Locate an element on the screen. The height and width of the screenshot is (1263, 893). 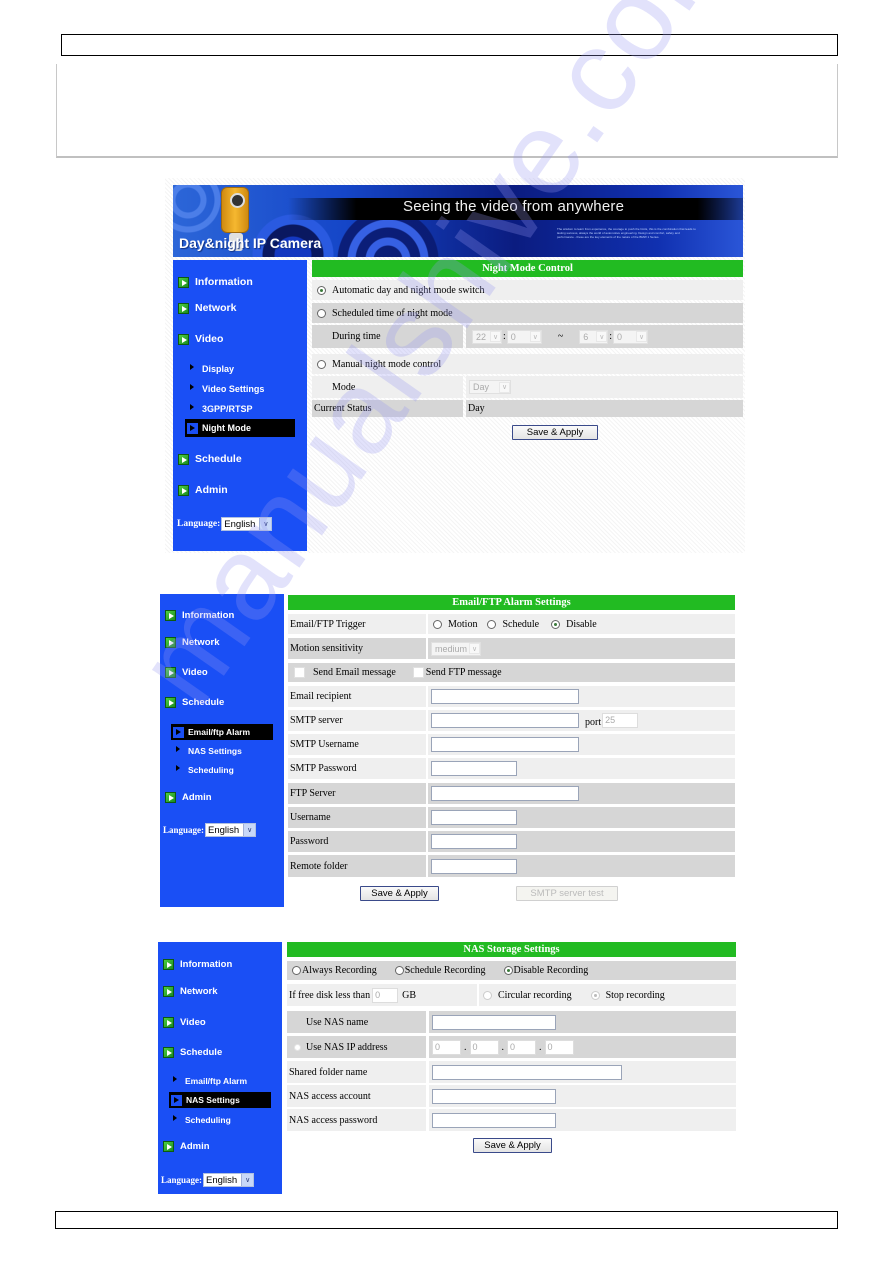
start-hour-select: 22 ∨ is located at coordinates (487, 336).